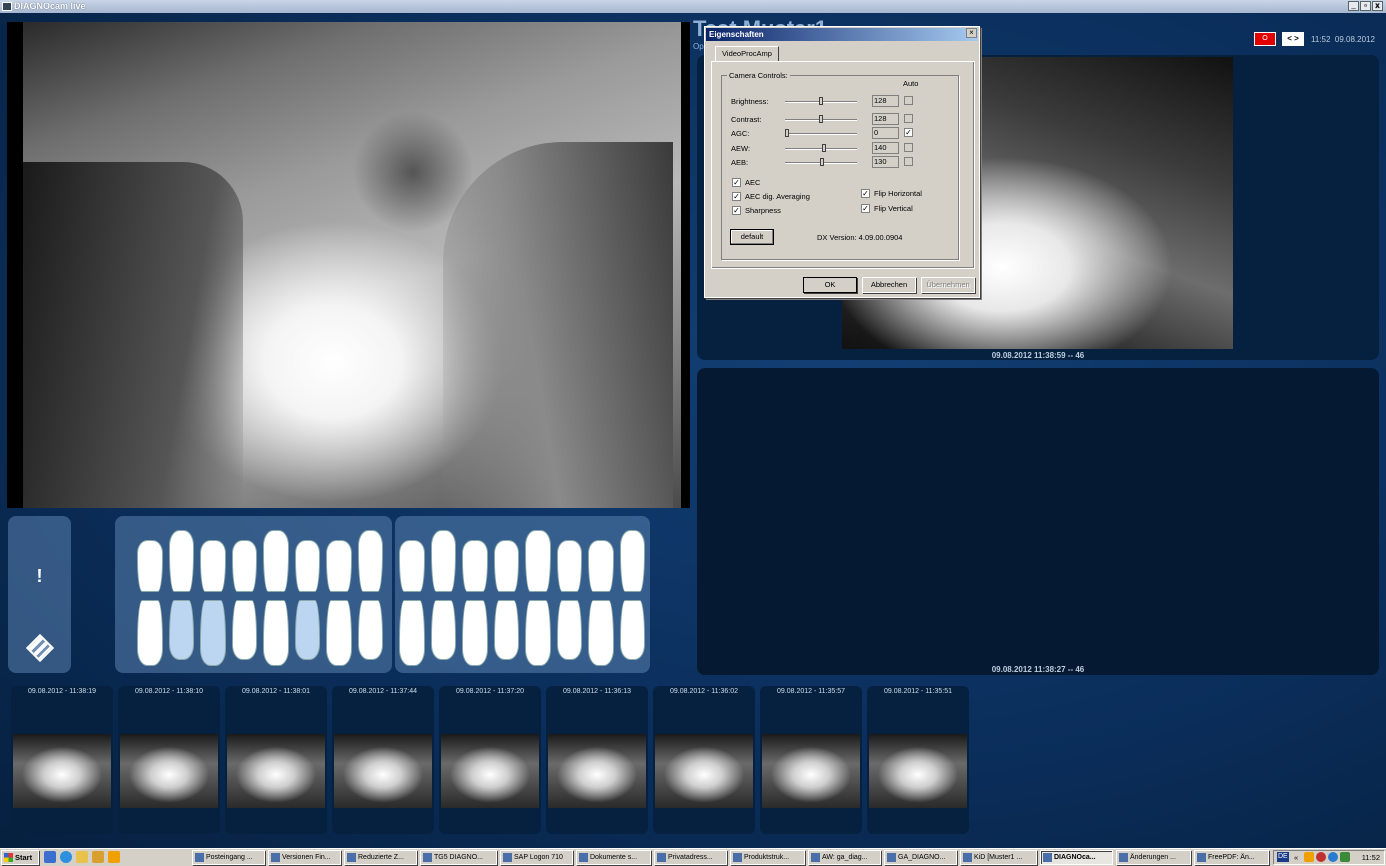 Image resolution: width=1386 pixels, height=866 pixels. Describe the element at coordinates (522, 594) in the screenshot. I see `tooth-chart-left-quadrants` at that location.